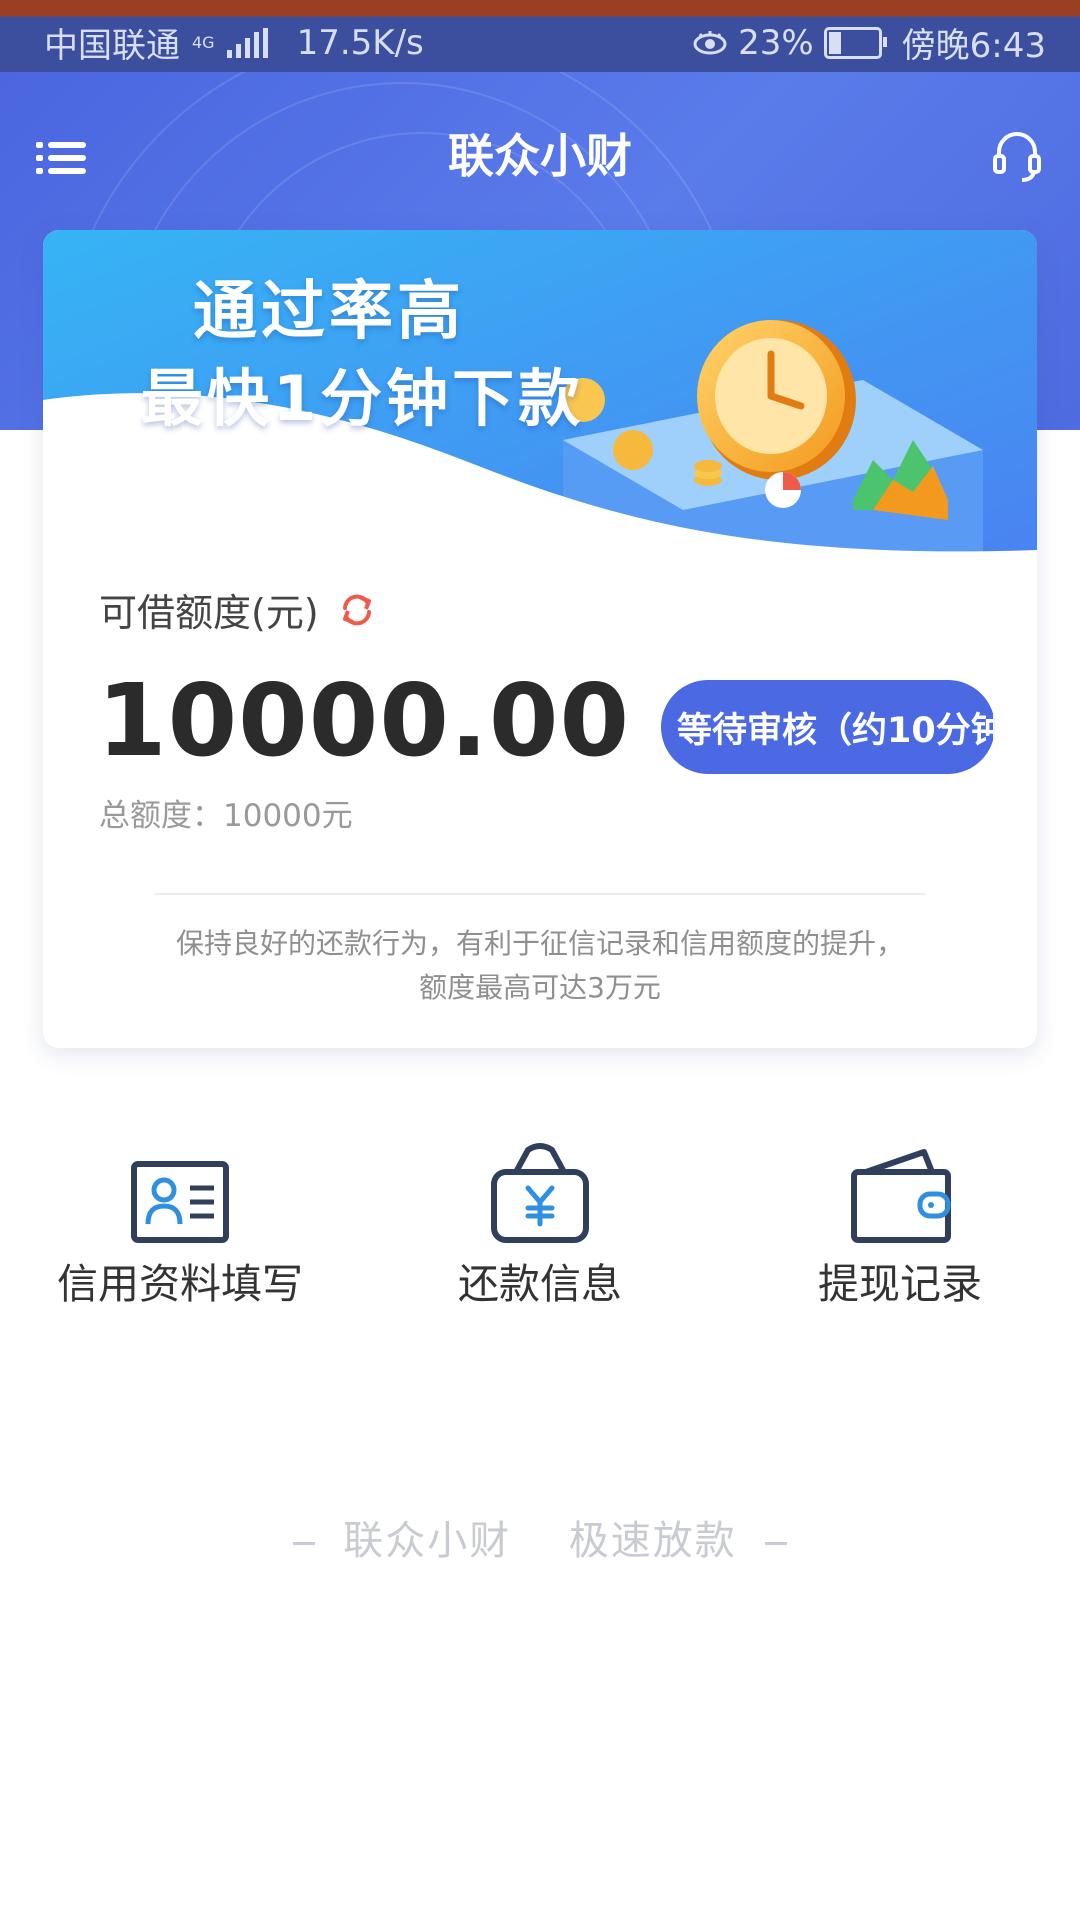 The image size is (1080, 1920). I want to click on available-credit-text: 可借额度(元), so click(209, 613).